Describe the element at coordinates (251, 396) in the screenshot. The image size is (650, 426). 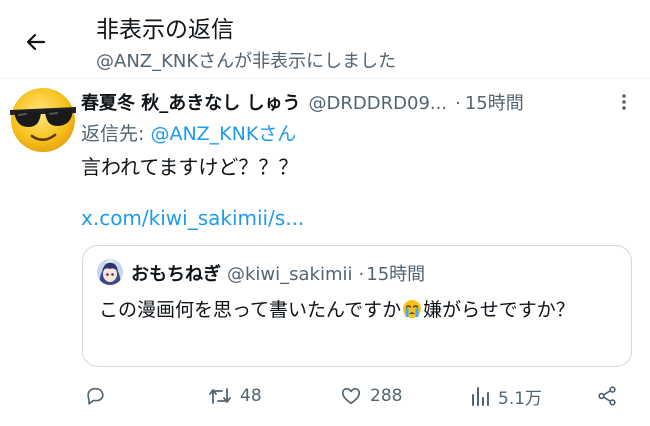
I see `retweet-count: 48` at that location.